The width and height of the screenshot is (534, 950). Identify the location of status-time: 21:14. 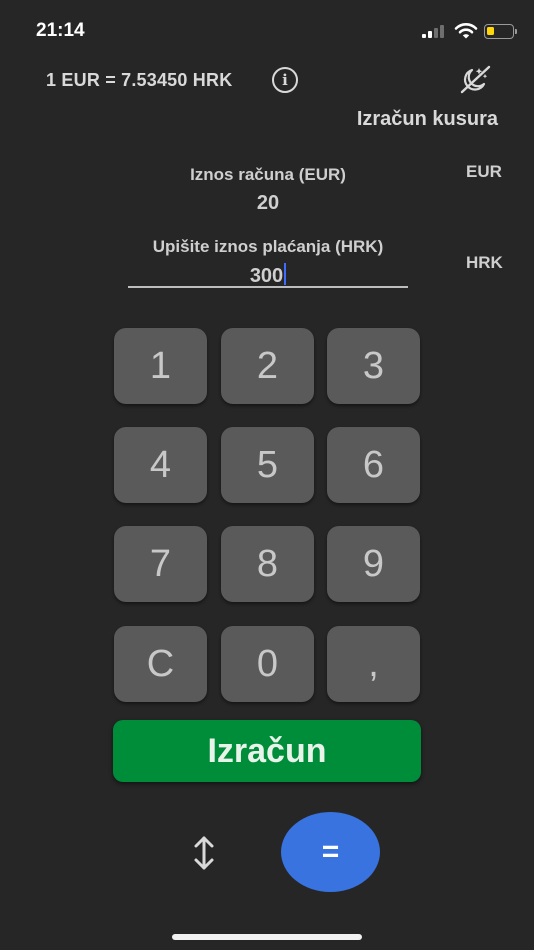
(60, 30).